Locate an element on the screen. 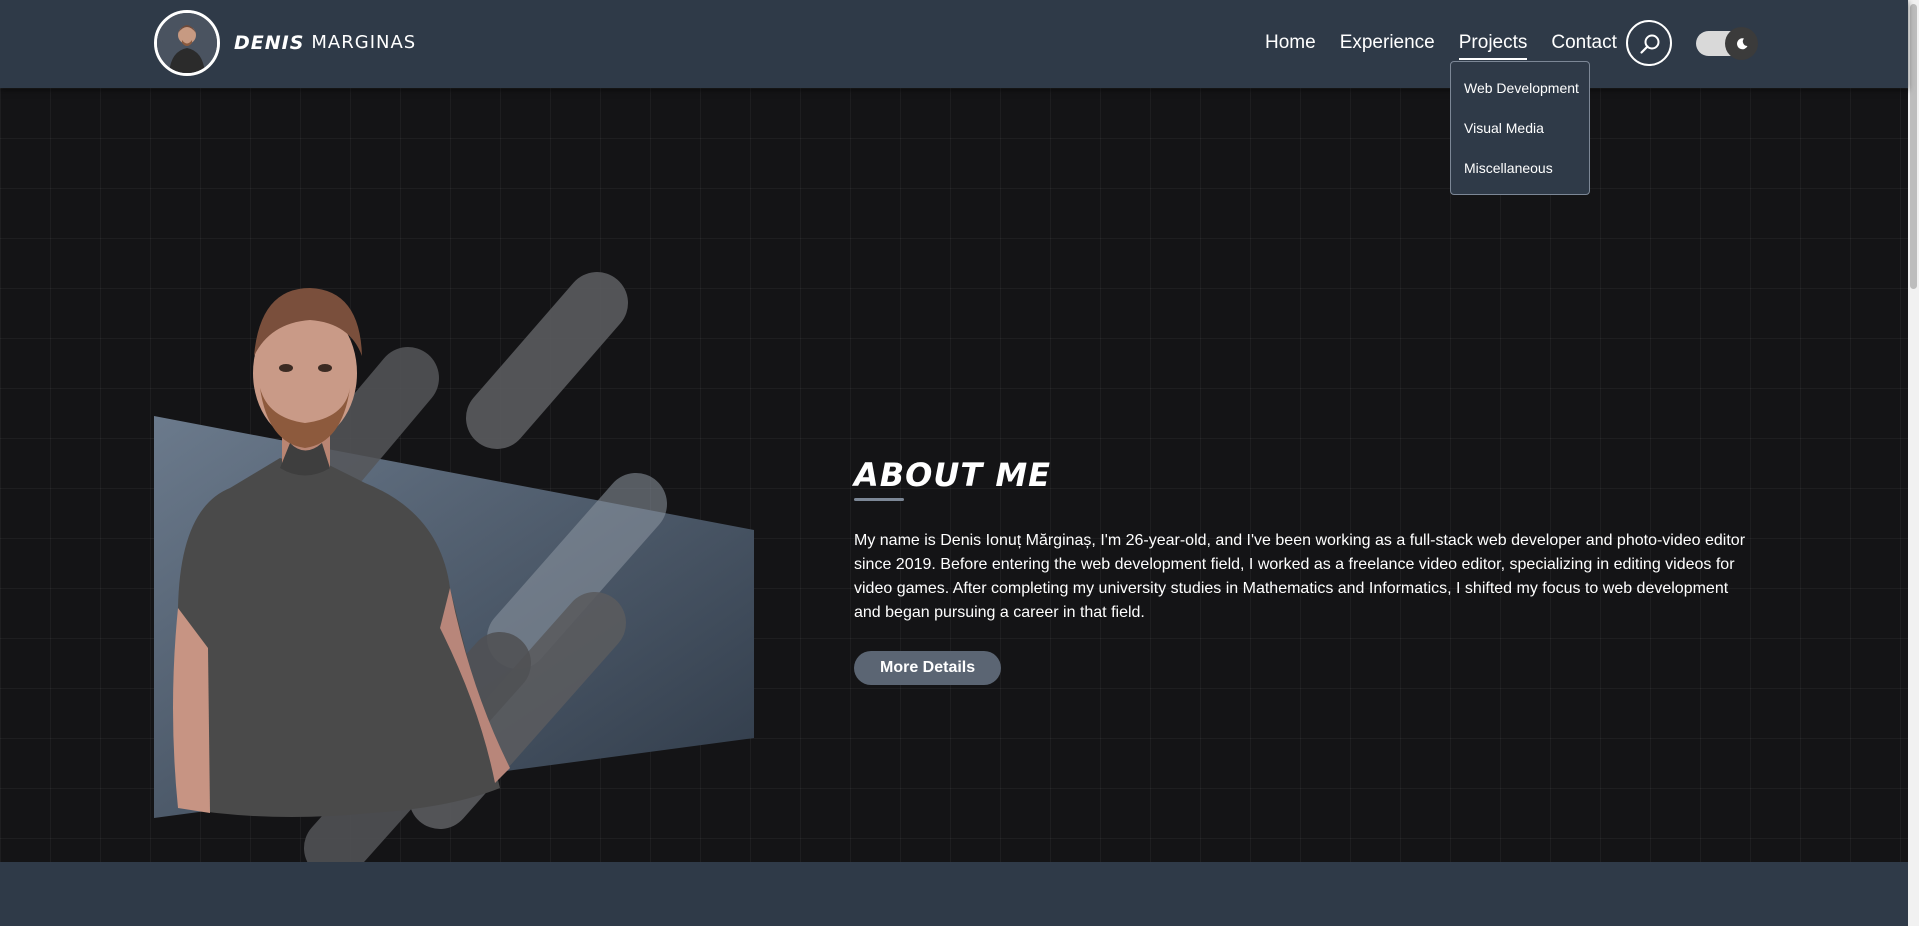 This screenshot has height=926, width=1919. title-underline is located at coordinates (879, 499).